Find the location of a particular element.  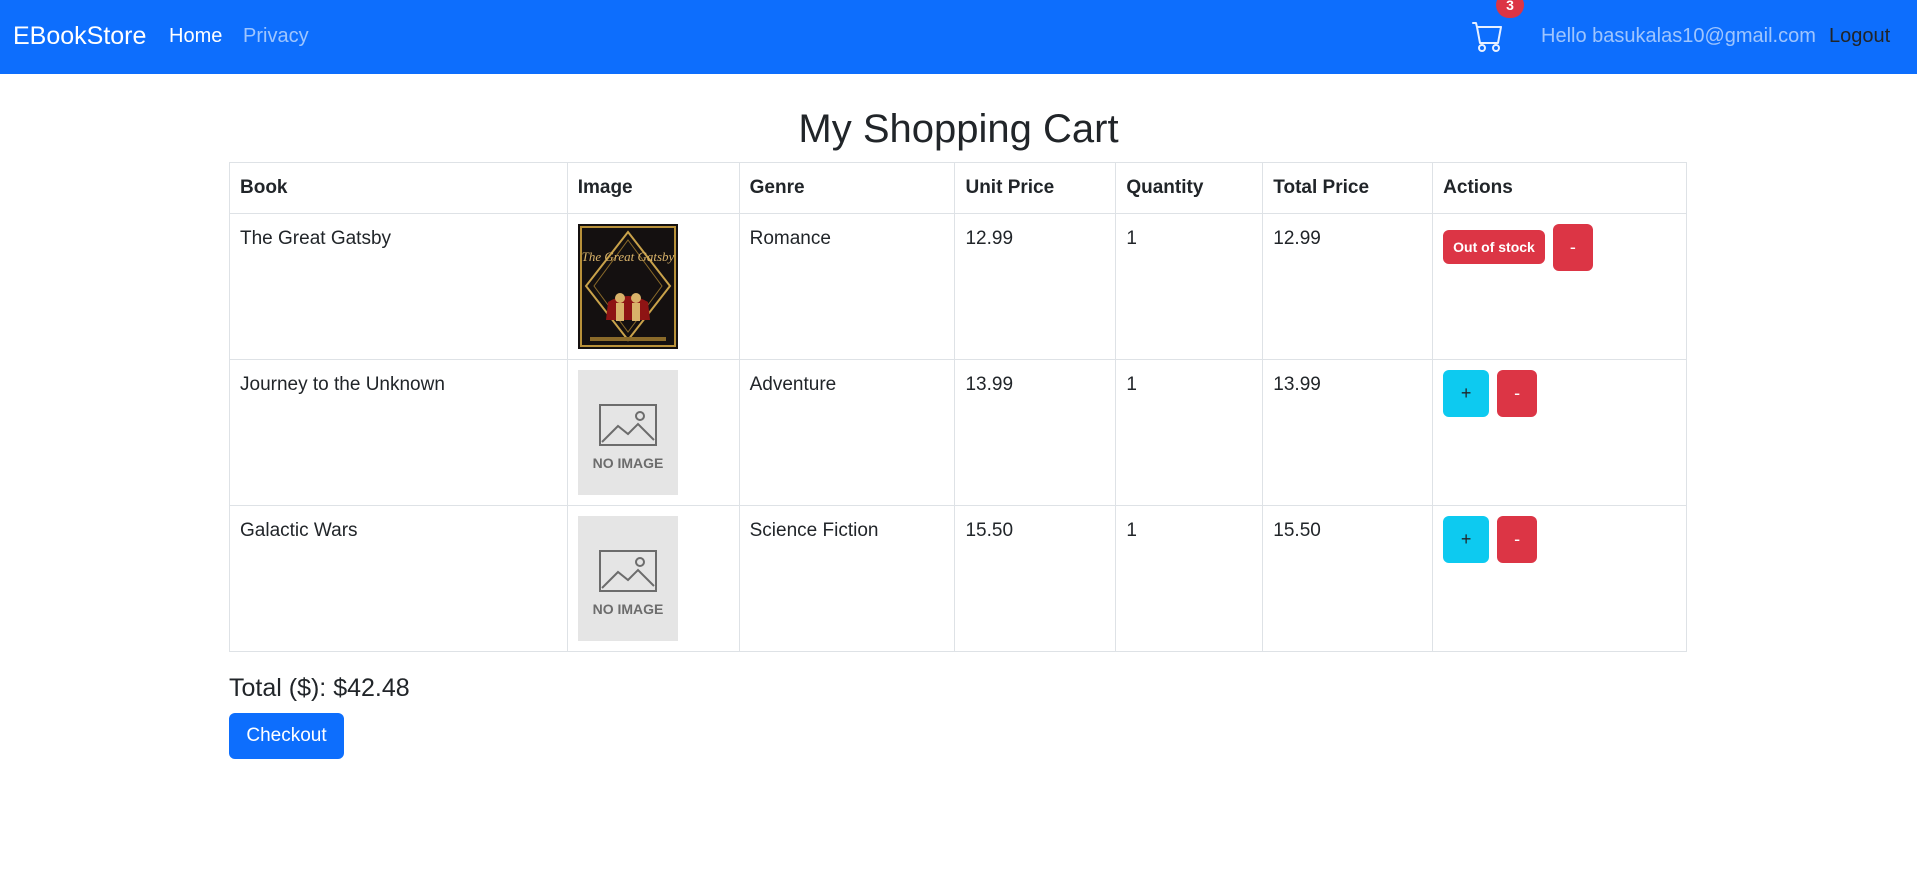

column-header-unit-price: Unit Price is located at coordinates (1035, 188).